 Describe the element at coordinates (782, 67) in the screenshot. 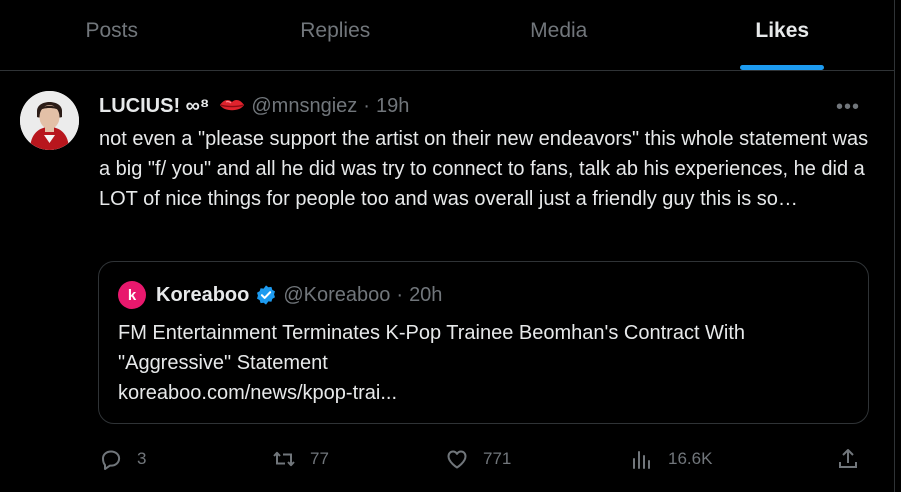

I see `active-tab-indicator` at that location.